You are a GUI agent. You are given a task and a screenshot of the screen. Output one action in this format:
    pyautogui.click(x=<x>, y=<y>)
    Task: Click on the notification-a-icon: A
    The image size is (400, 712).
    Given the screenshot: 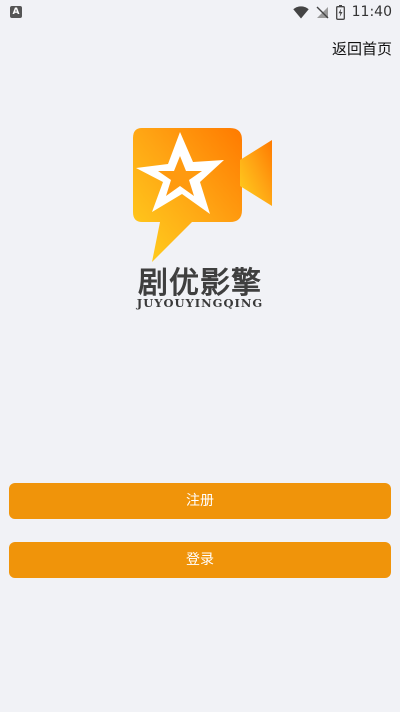 What is the action you would take?
    pyautogui.click(x=16, y=12)
    